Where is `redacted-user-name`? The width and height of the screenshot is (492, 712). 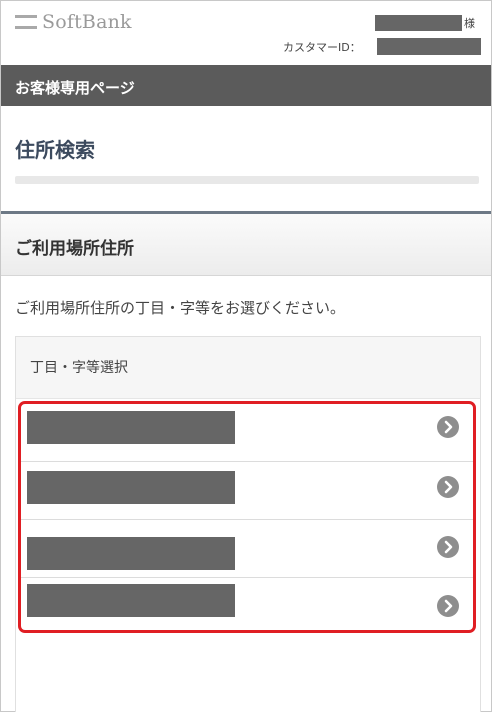
redacted-user-name is located at coordinates (418, 23).